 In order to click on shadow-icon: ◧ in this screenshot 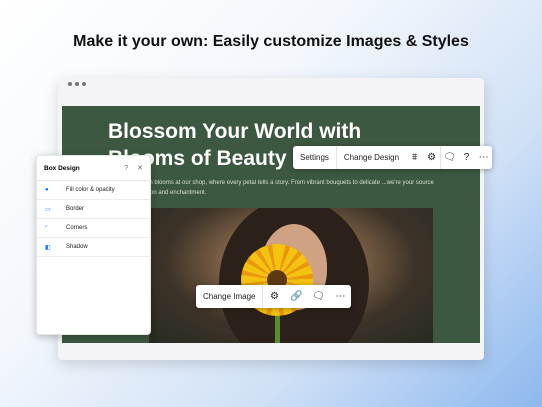, I will do `click(48, 247)`.